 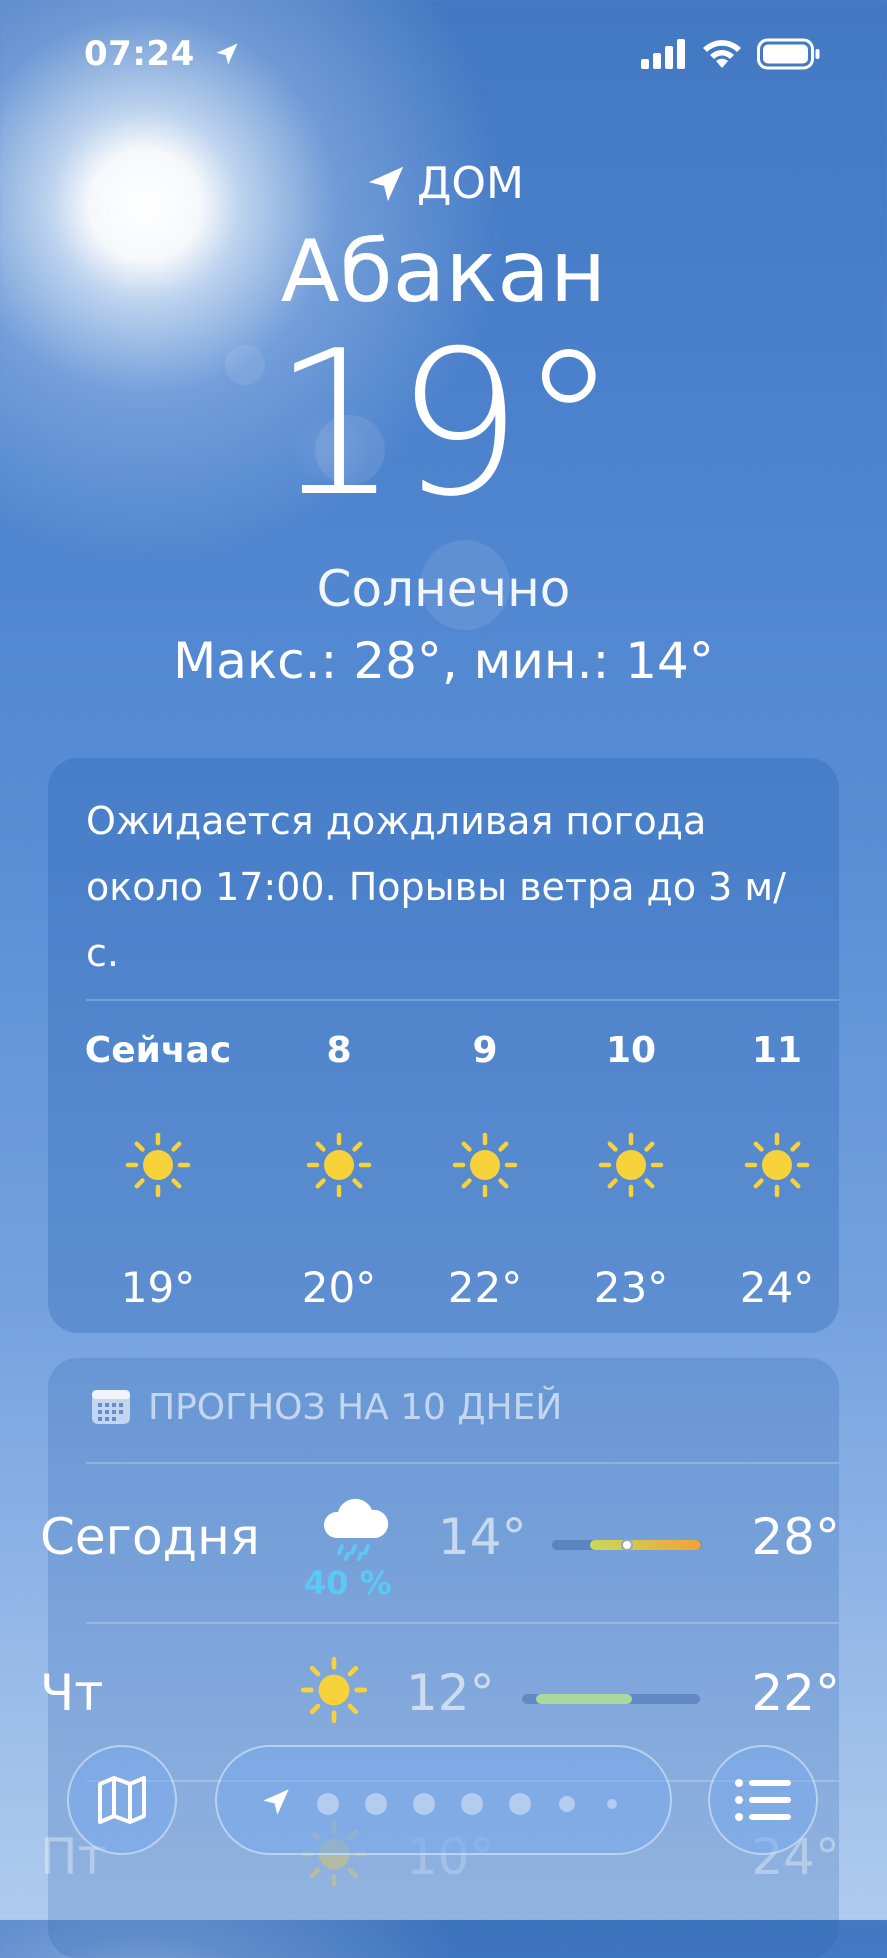 I want to click on hour-label: 8, so click(x=339, y=1050).